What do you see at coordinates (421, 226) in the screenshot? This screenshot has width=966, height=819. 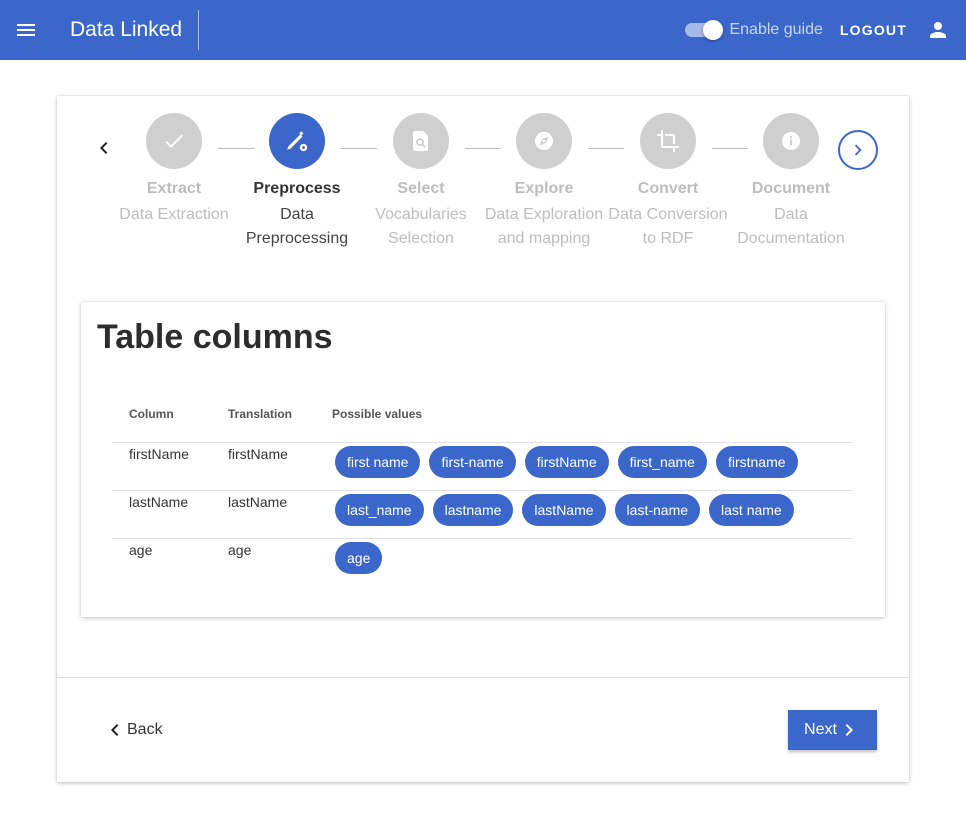 I see `step-subtitle: Vocabularies Selection` at bounding box center [421, 226].